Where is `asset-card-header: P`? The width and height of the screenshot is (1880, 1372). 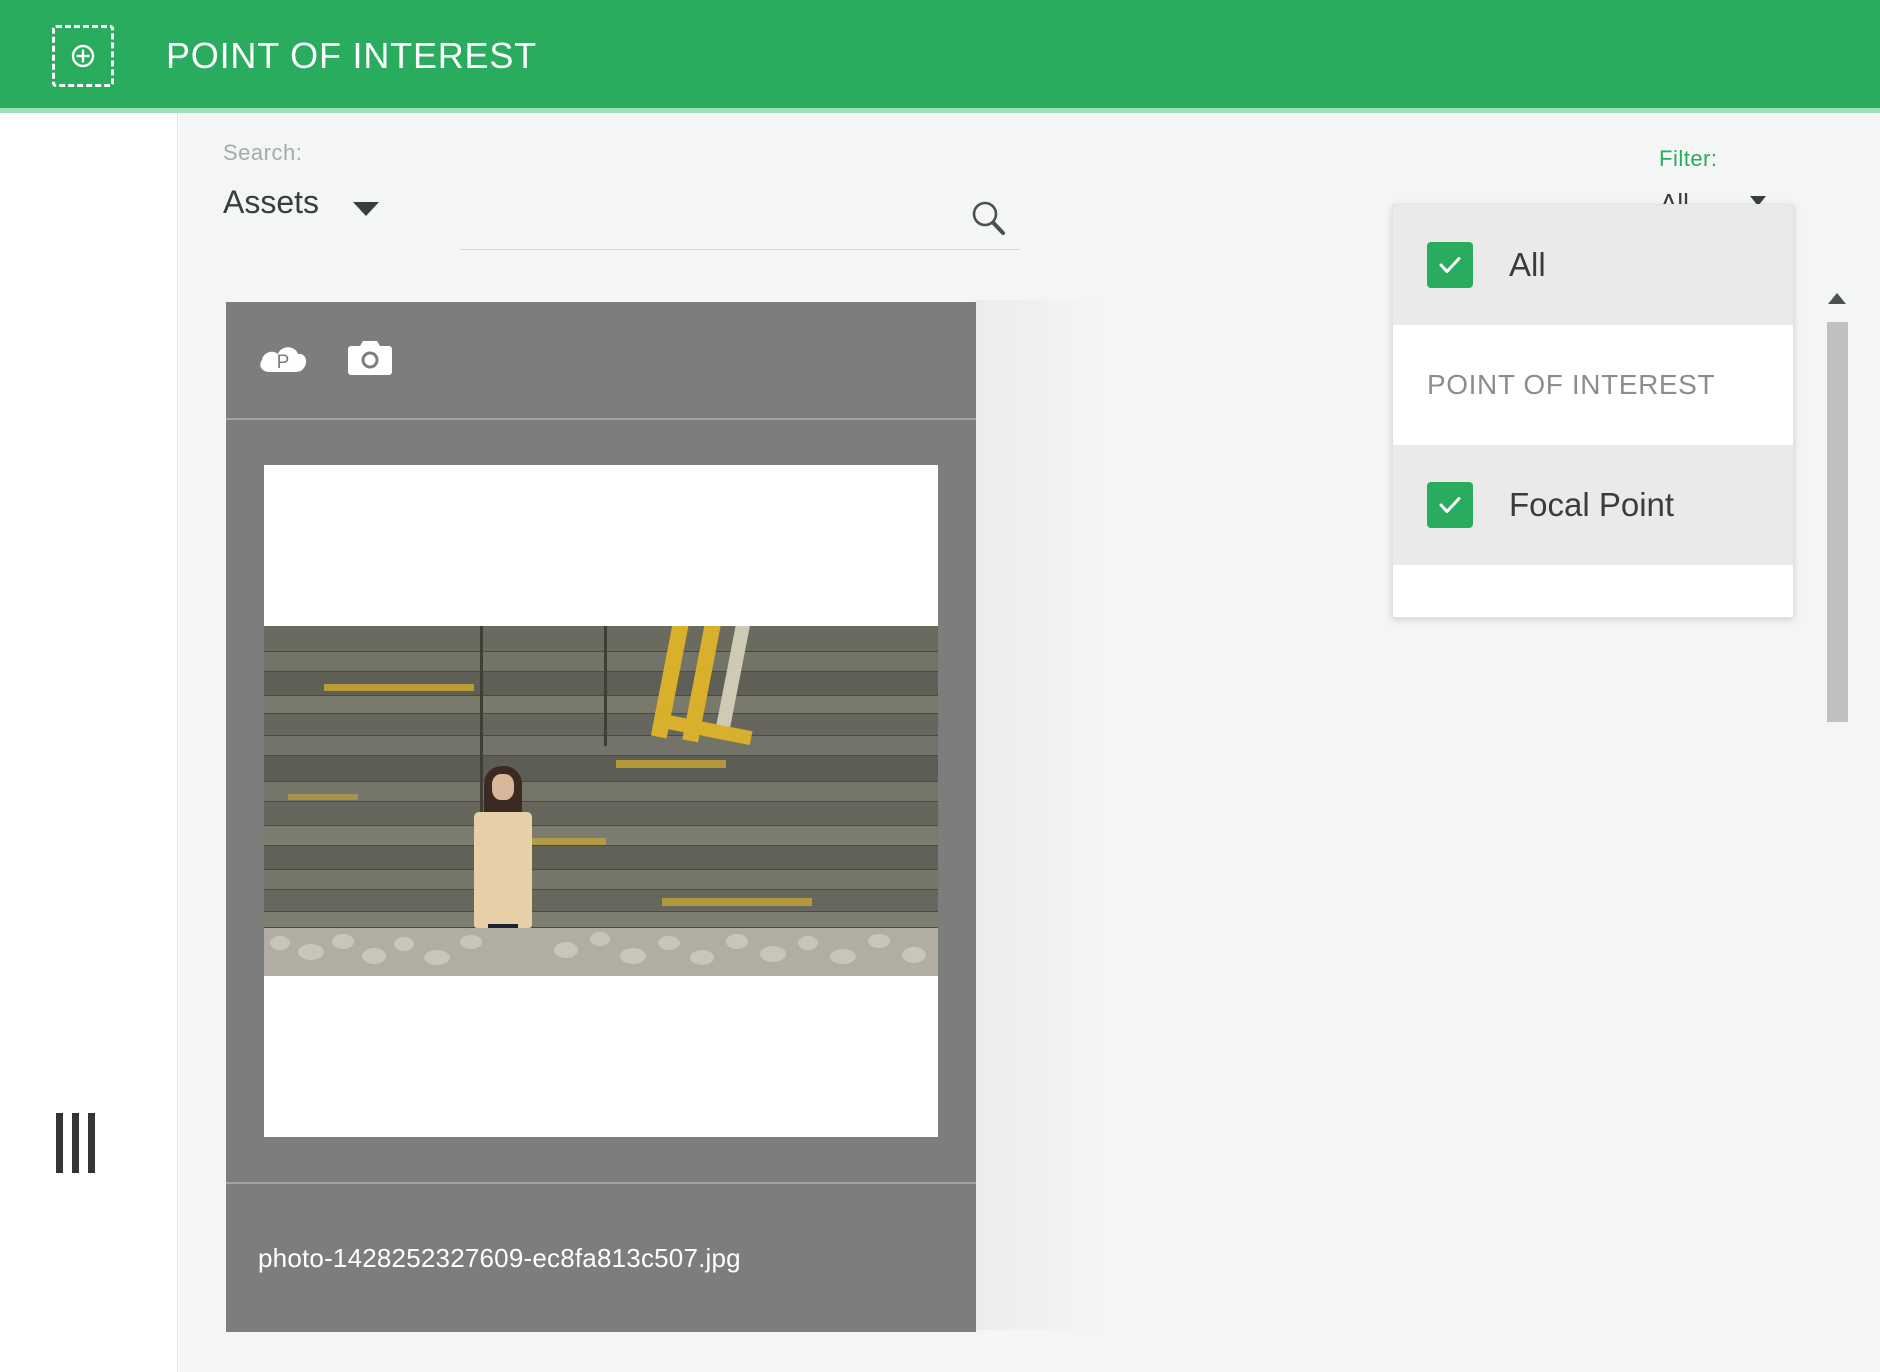 asset-card-header: P is located at coordinates (601, 361).